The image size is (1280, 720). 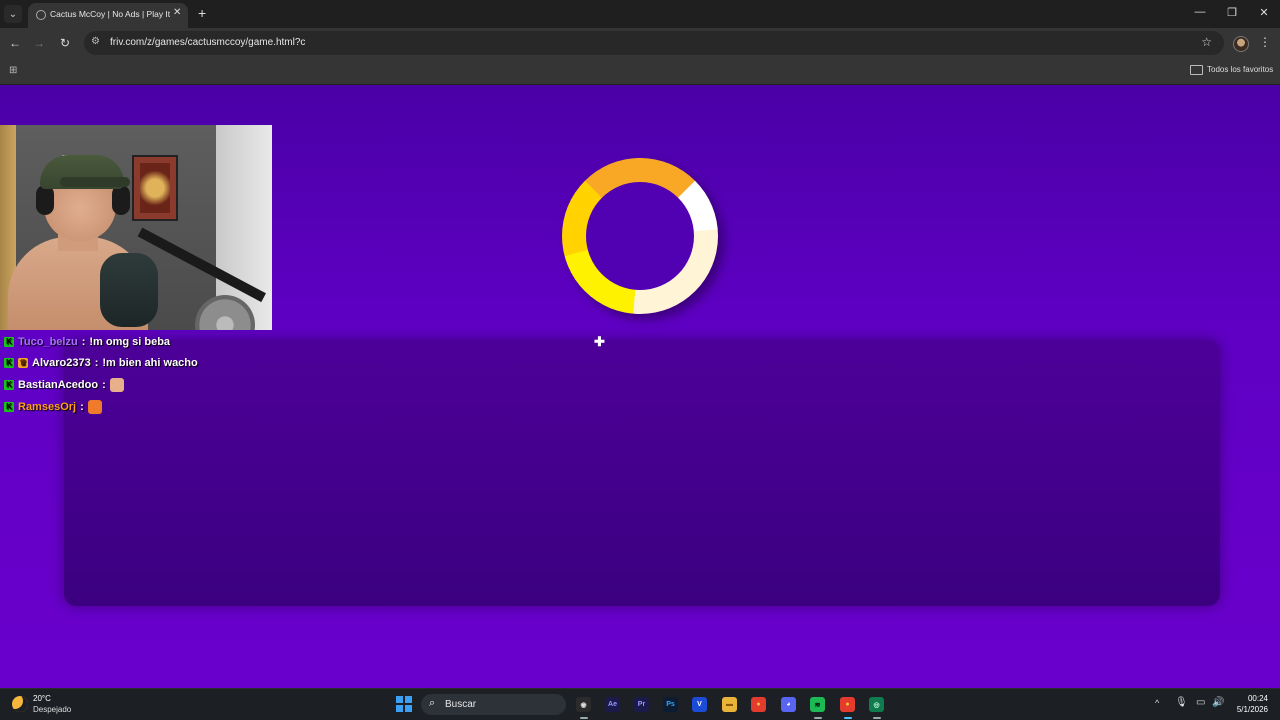 What do you see at coordinates (39, 43) in the screenshot?
I see `forward-button: →` at bounding box center [39, 43].